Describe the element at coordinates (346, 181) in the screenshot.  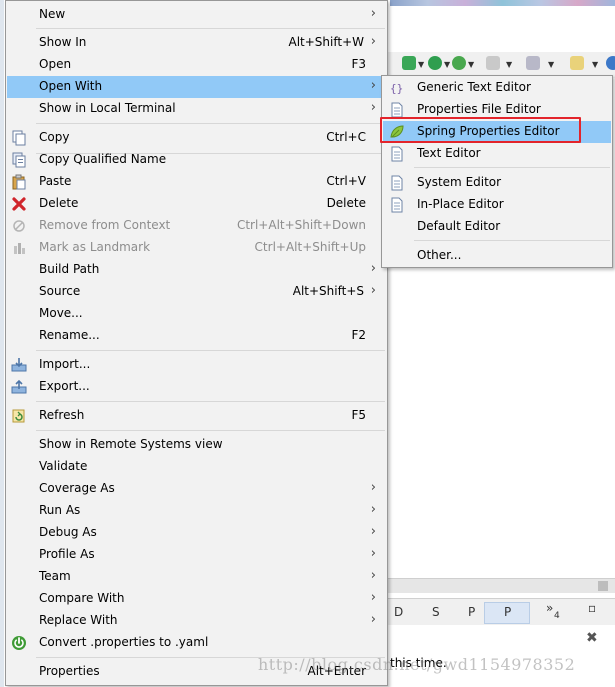
I see `menu-item-shortcut: Ctrl+V` at that location.